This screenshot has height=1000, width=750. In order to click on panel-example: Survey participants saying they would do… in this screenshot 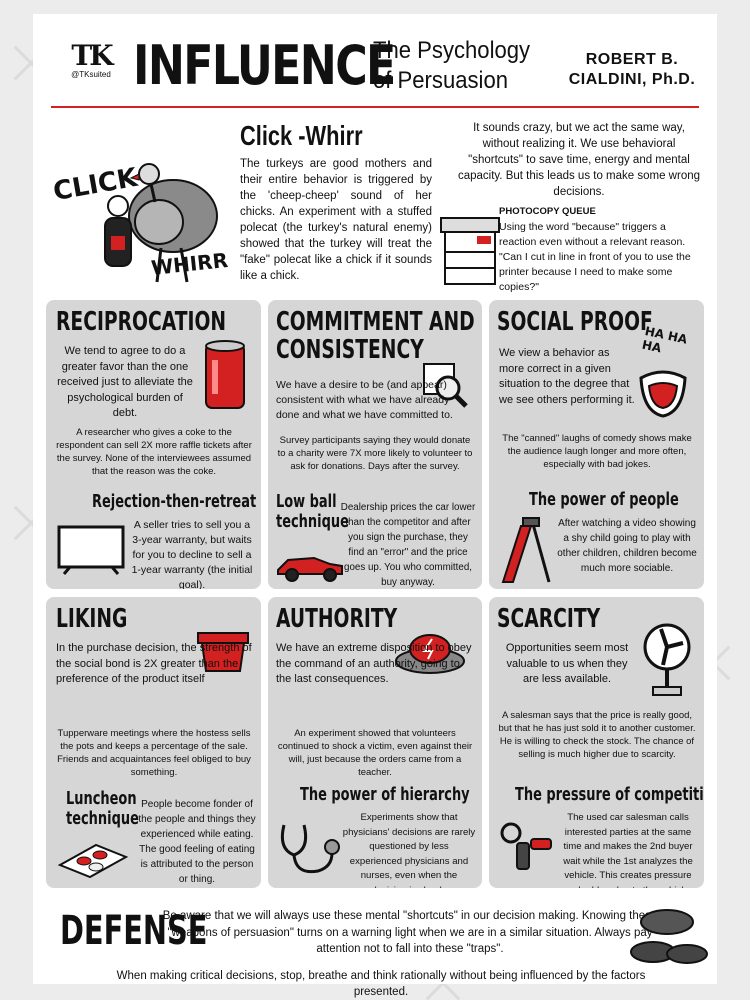, I will do `click(375, 453)`.